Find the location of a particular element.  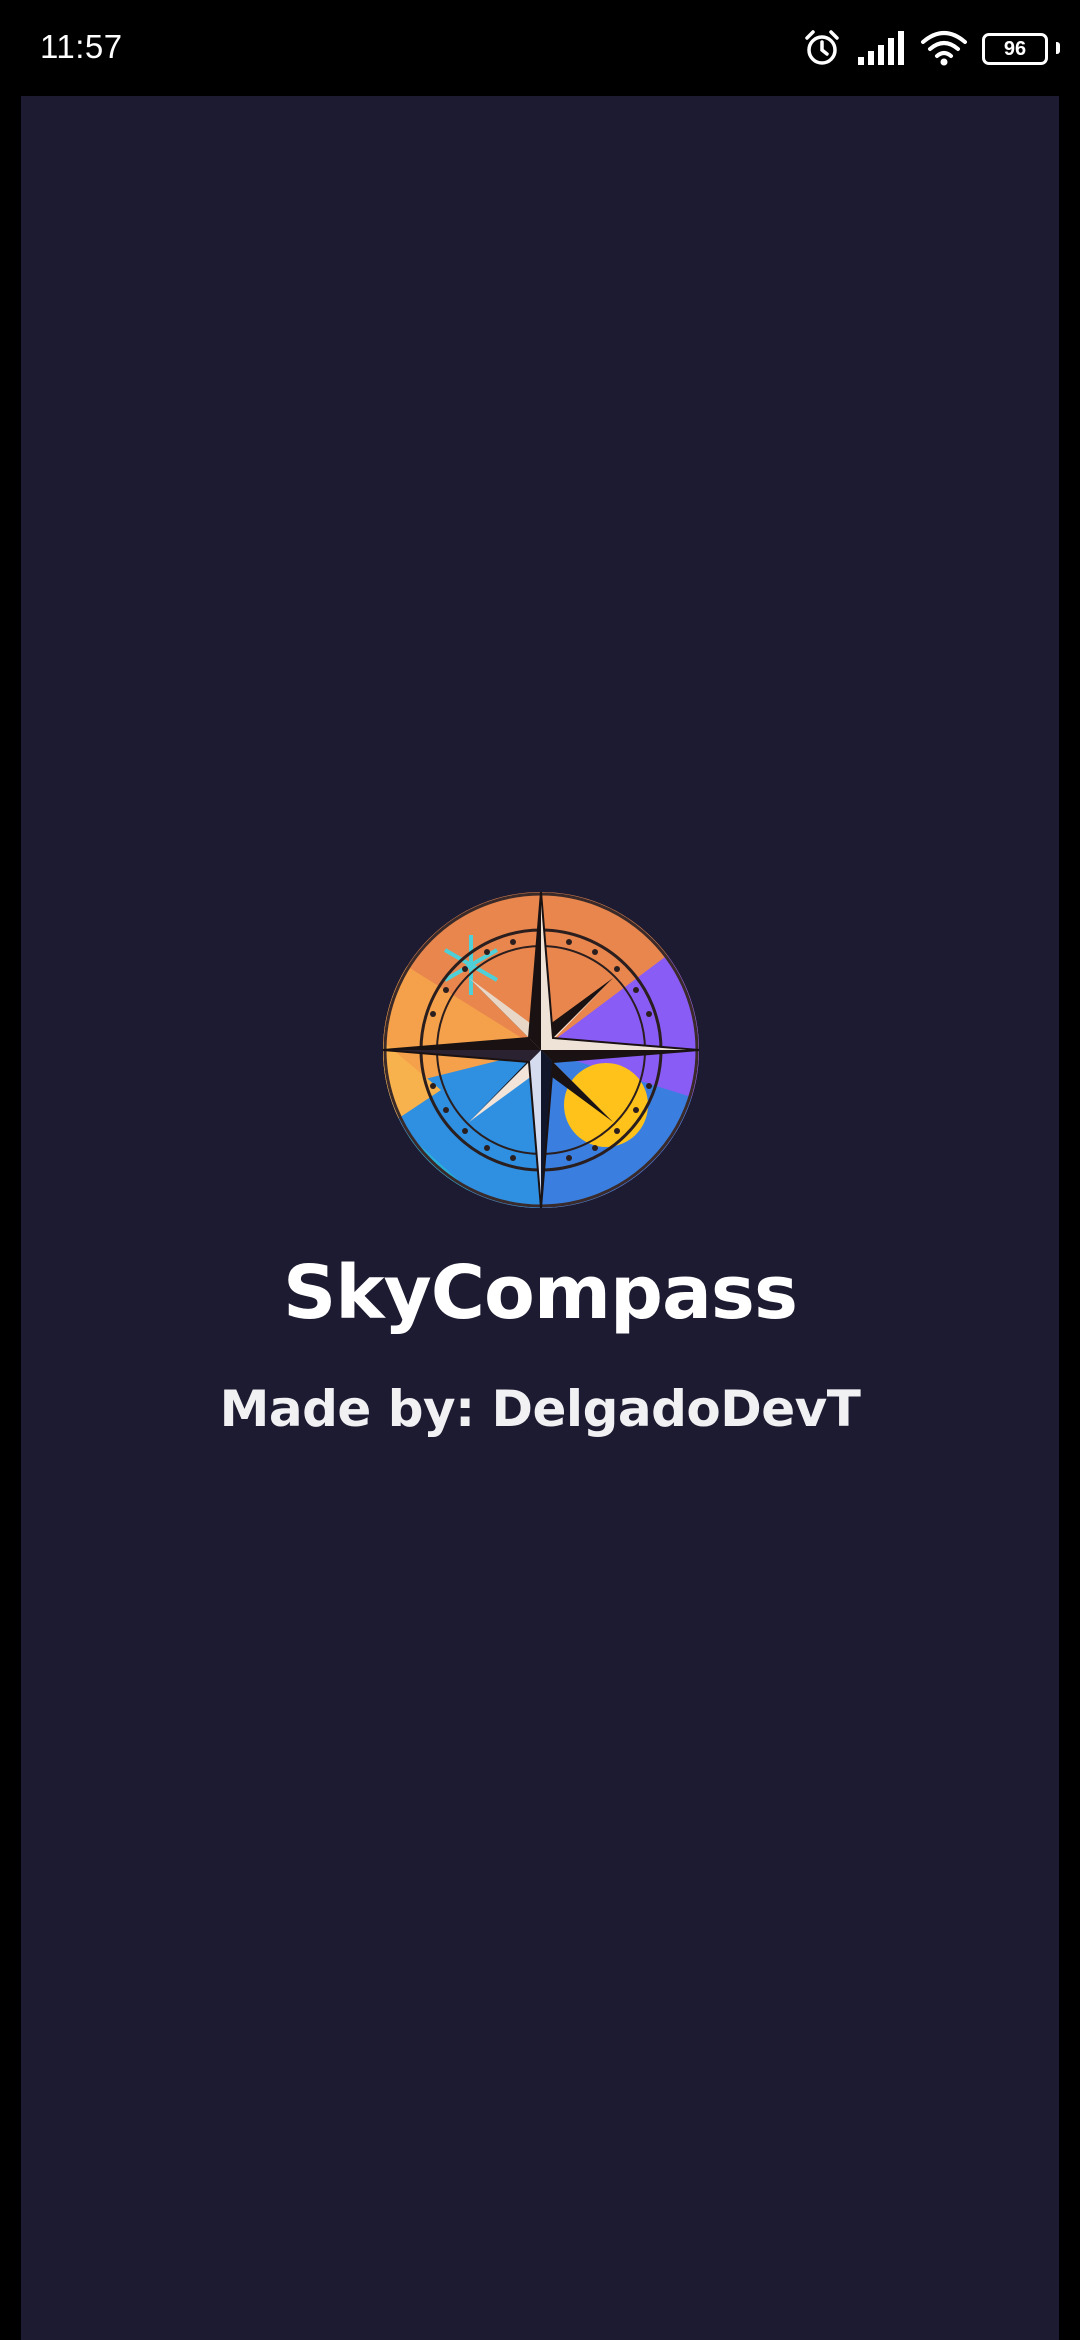

status-icons: 96 is located at coordinates (931, 48).